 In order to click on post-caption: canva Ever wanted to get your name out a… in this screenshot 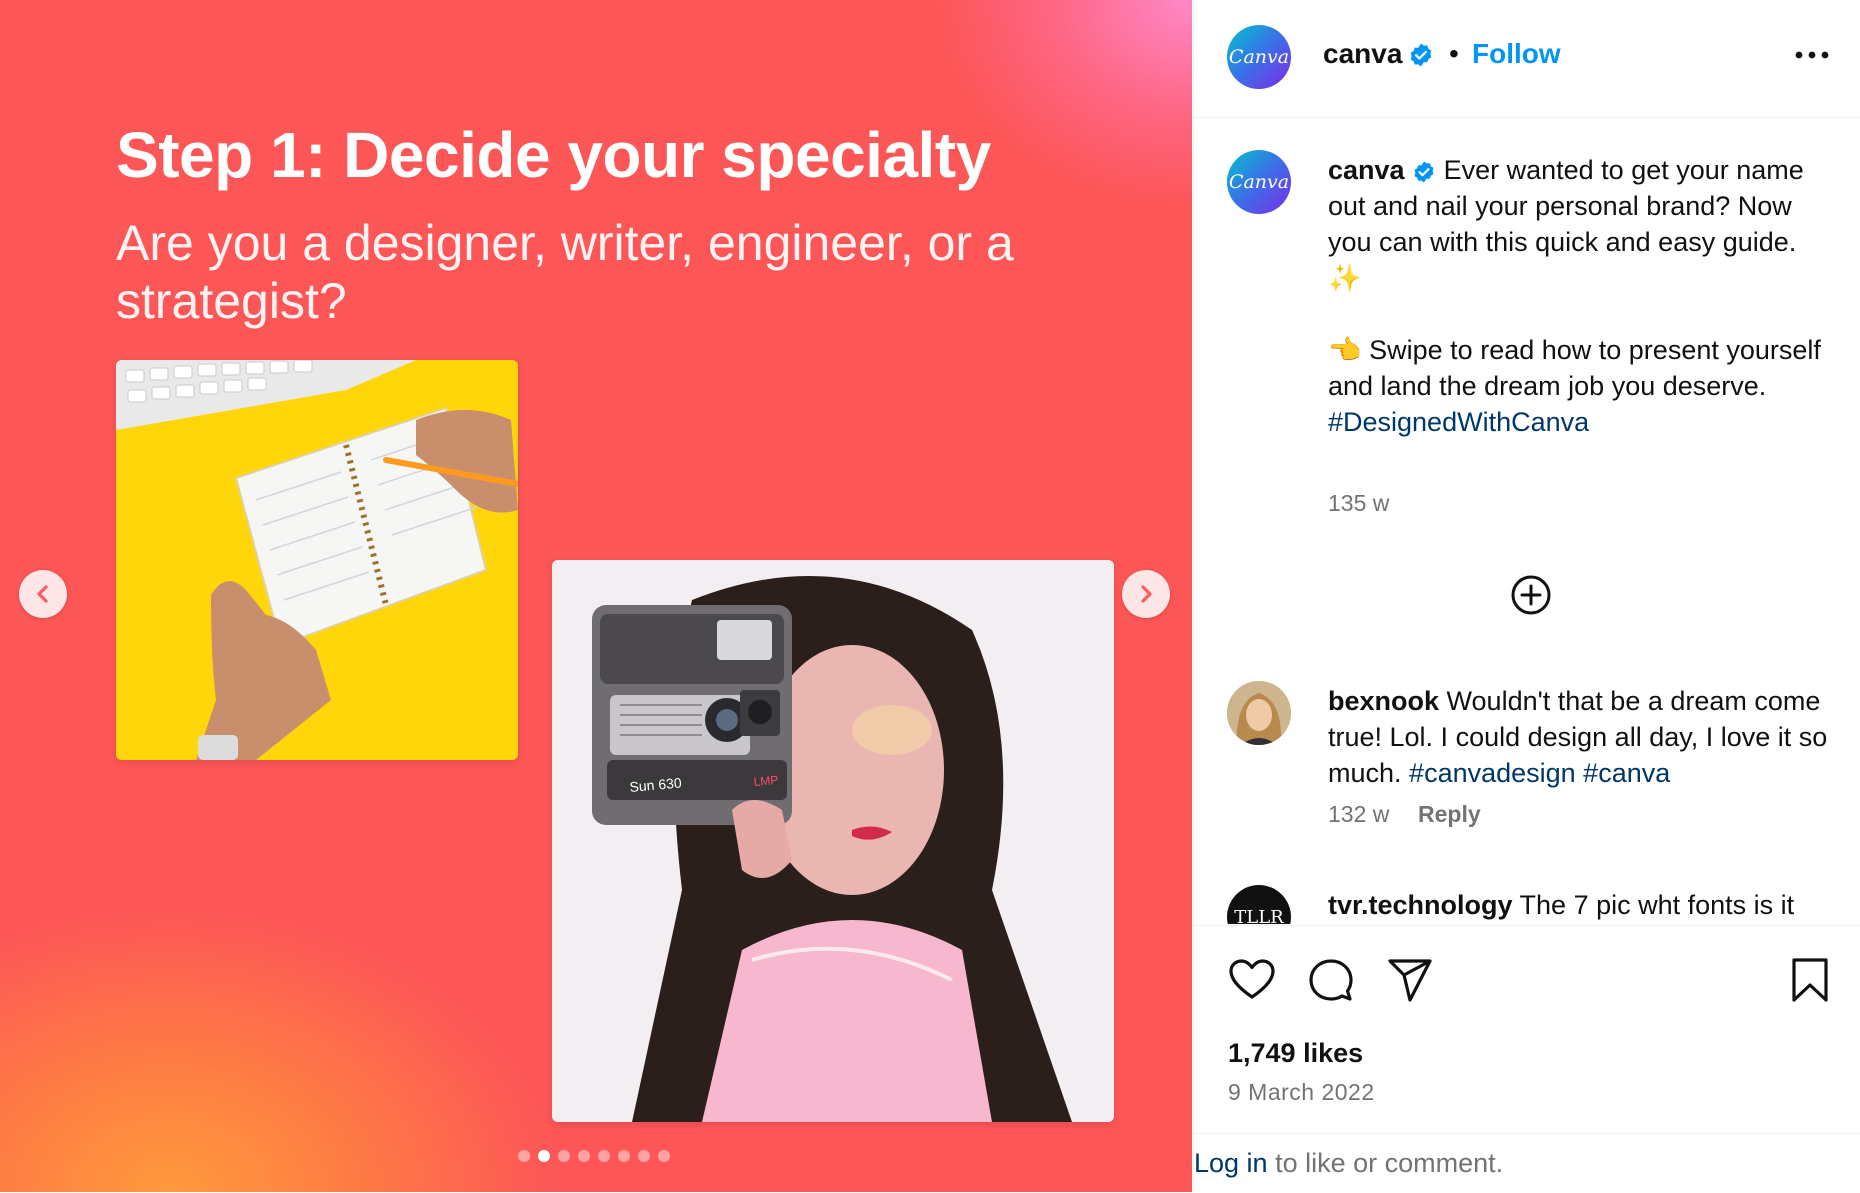, I will do `click(1578, 296)`.